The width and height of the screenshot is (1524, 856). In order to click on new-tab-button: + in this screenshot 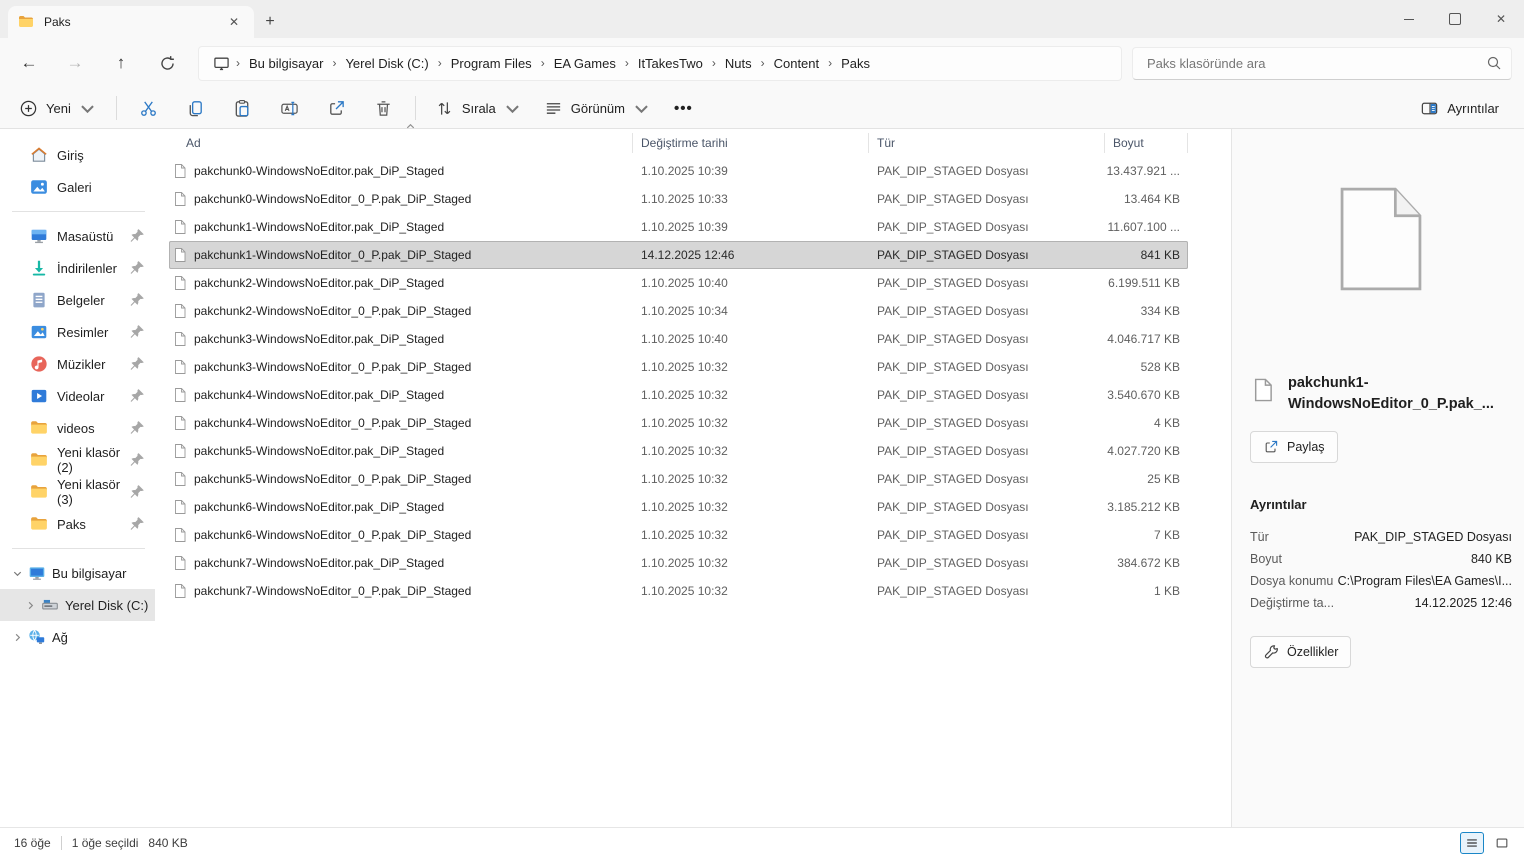, I will do `click(270, 22)`.